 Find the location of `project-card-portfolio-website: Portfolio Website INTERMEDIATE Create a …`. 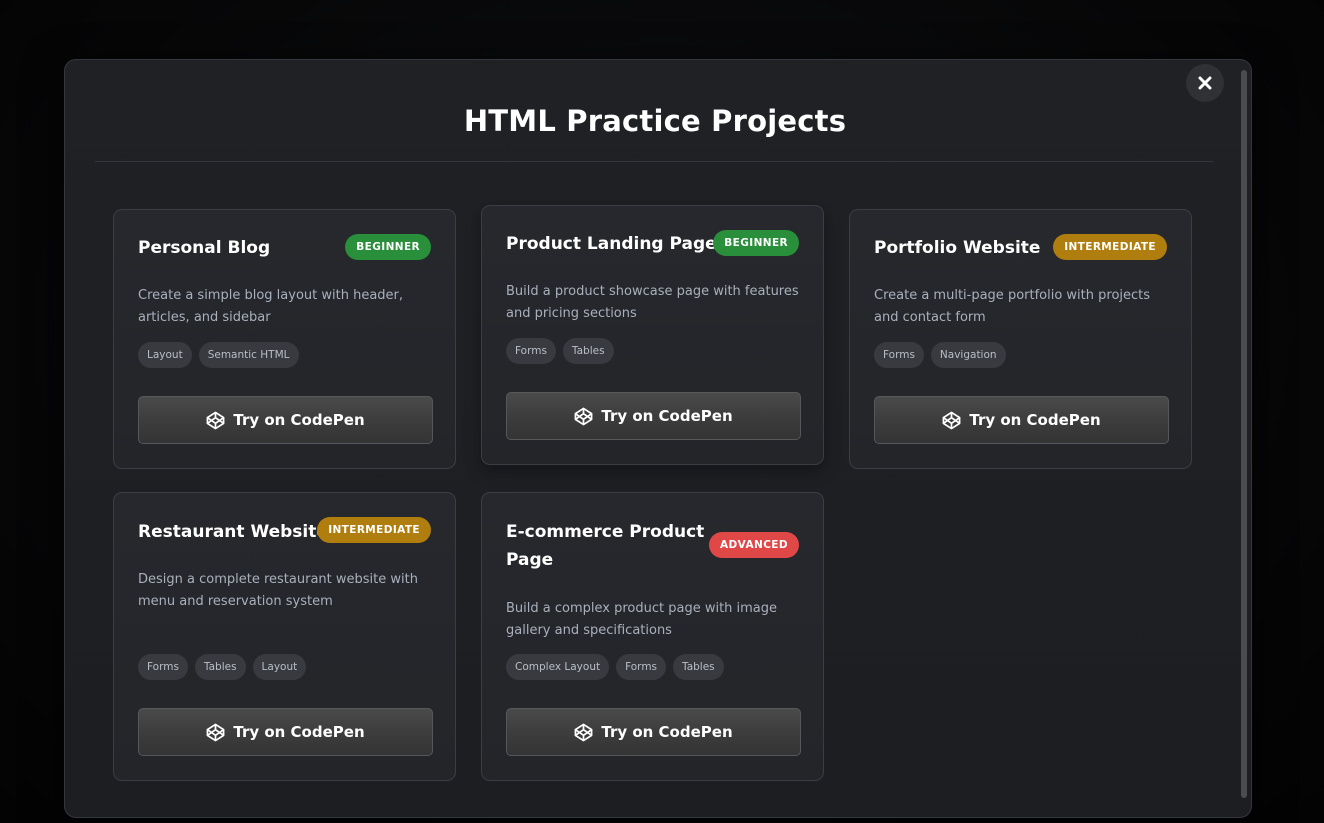

project-card-portfolio-website: Portfolio Website INTERMEDIATE Create a … is located at coordinates (1020, 339).